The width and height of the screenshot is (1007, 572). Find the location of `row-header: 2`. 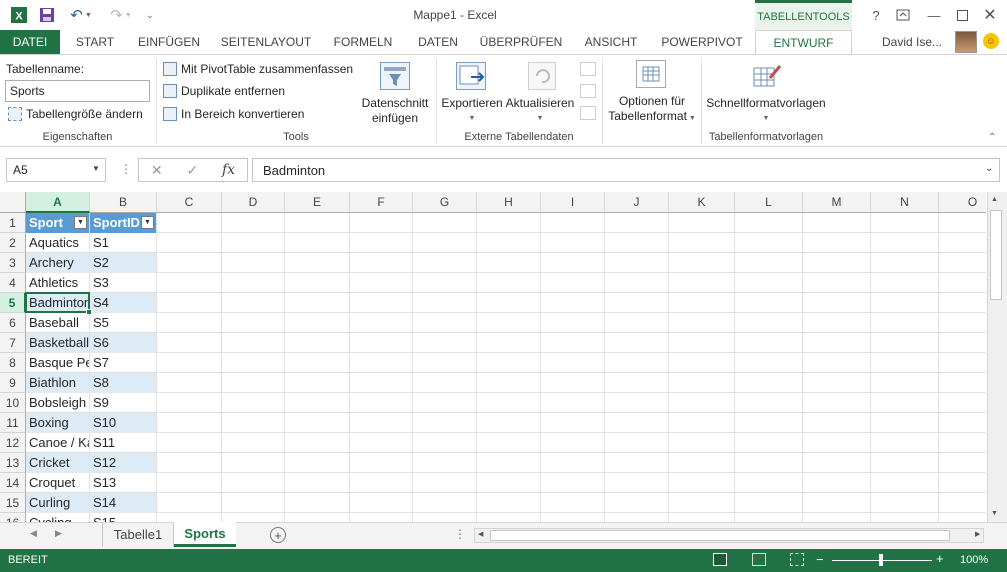

row-header: 2 is located at coordinates (13, 243).